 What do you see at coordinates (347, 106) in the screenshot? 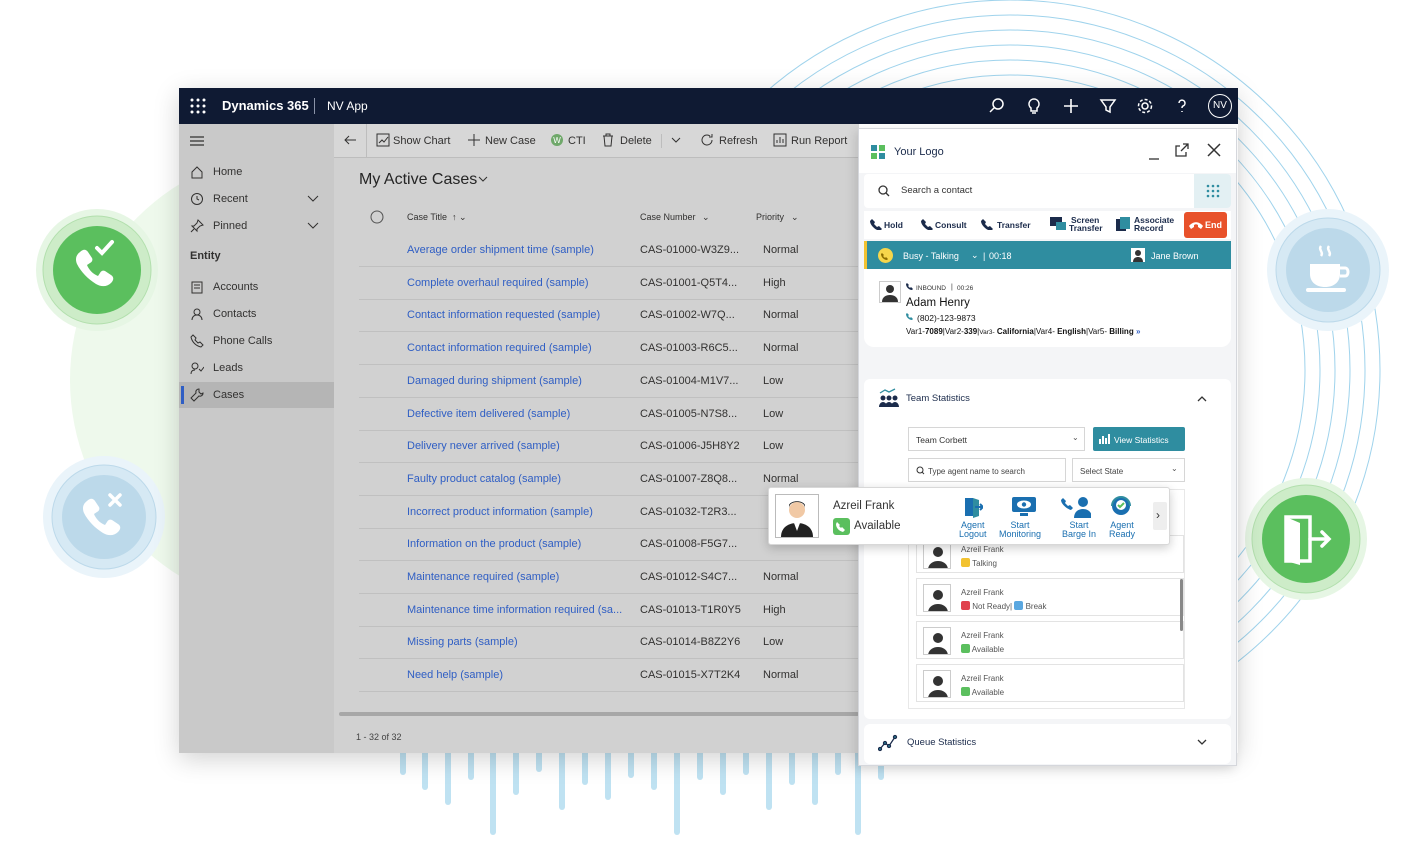
I see `app-subtitle: NV App` at bounding box center [347, 106].